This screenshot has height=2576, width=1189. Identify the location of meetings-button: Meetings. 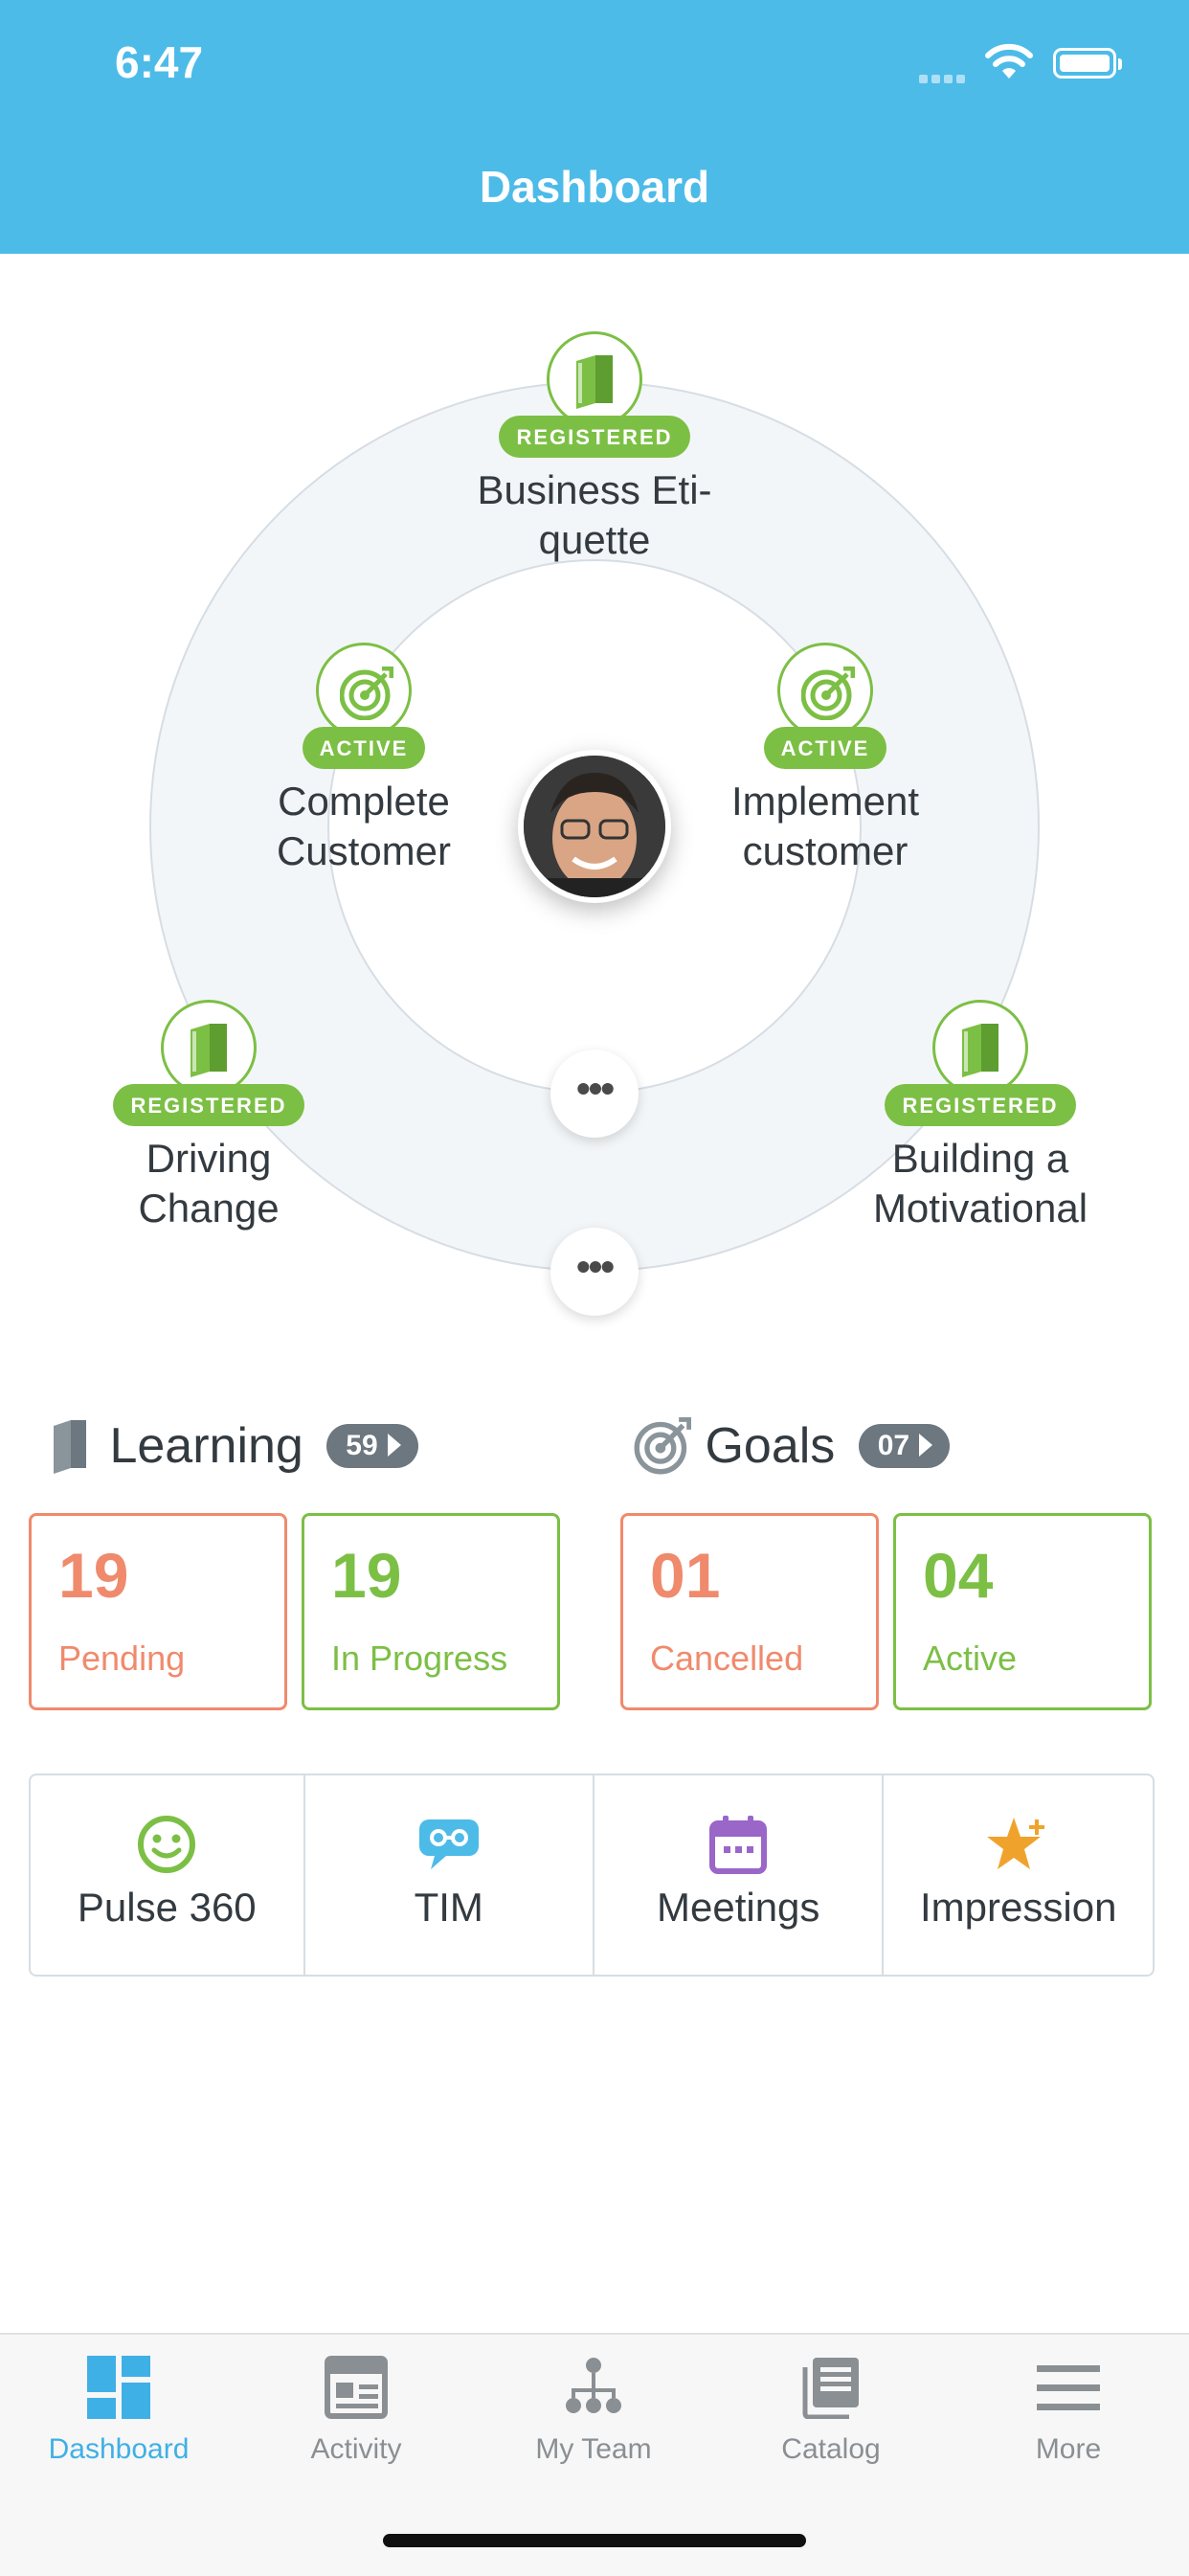
(739, 1875).